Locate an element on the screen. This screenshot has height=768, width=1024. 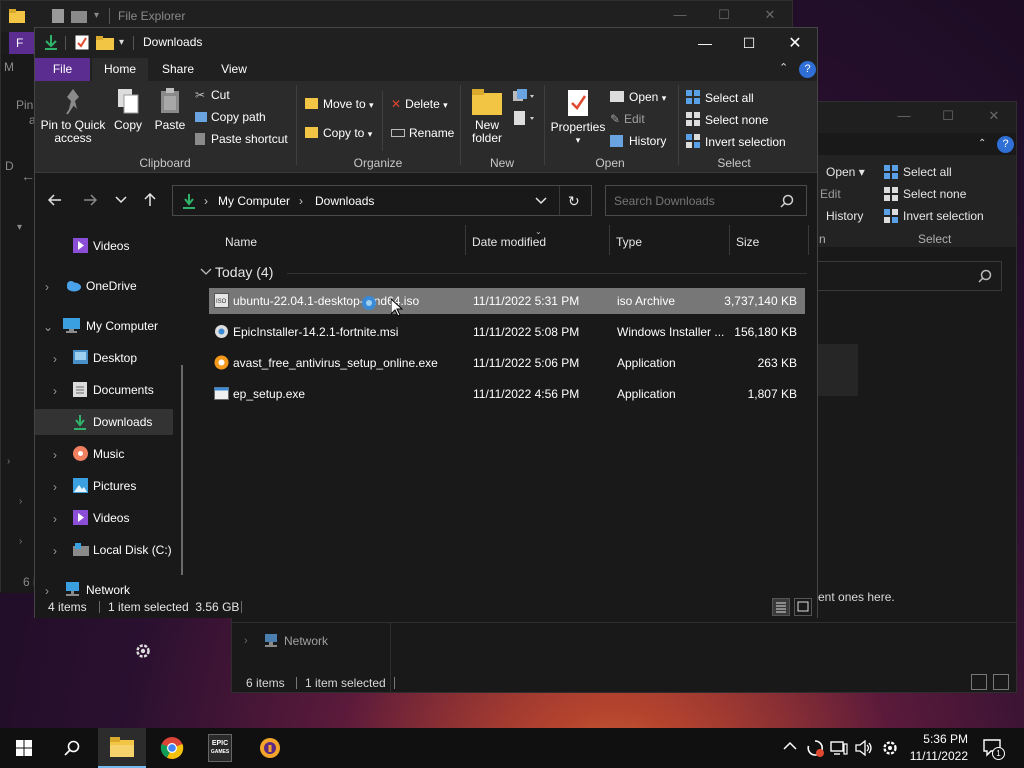
group-header-today: Today (4) is located at coordinates (244, 272).